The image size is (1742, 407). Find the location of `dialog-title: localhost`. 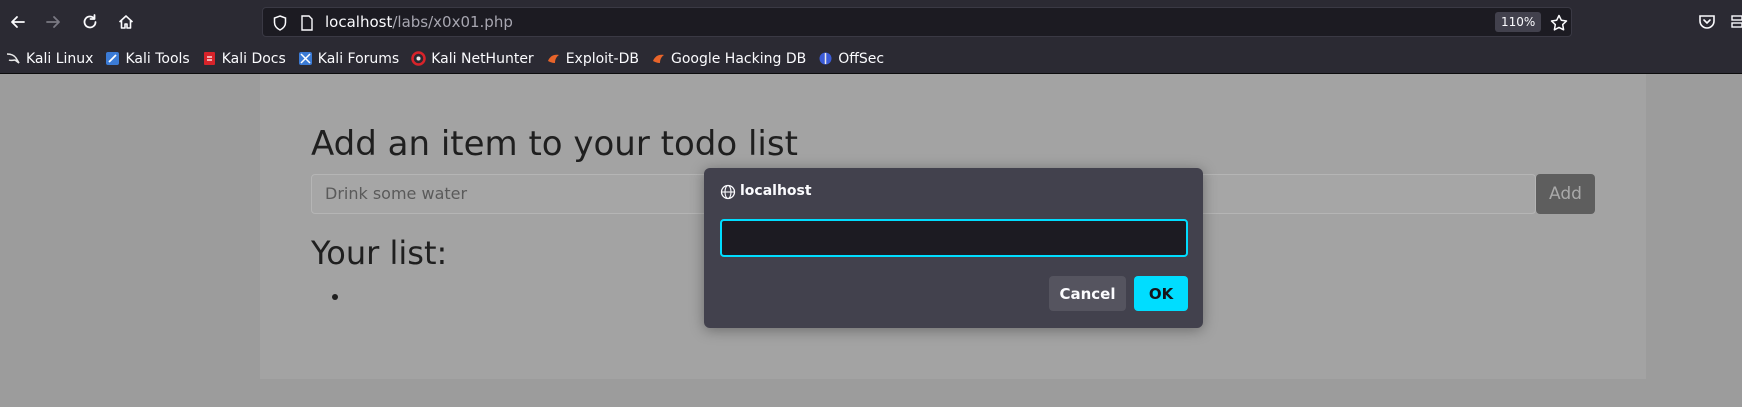

dialog-title: localhost is located at coordinates (776, 191).